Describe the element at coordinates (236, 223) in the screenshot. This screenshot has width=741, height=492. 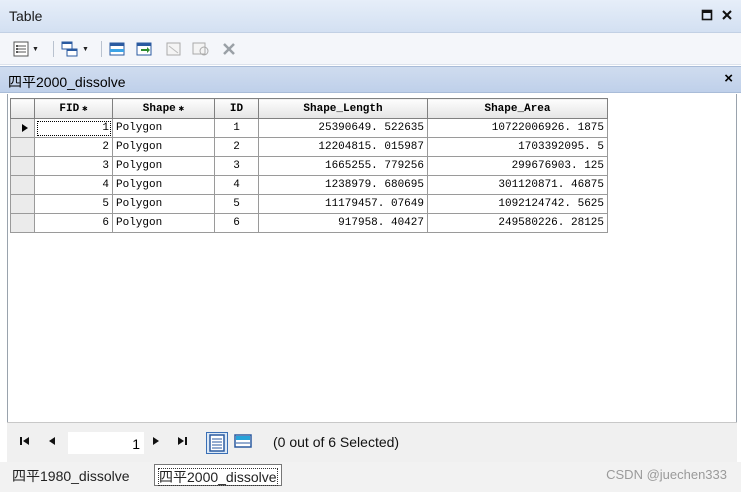
I see `cell-id: 6` at that location.